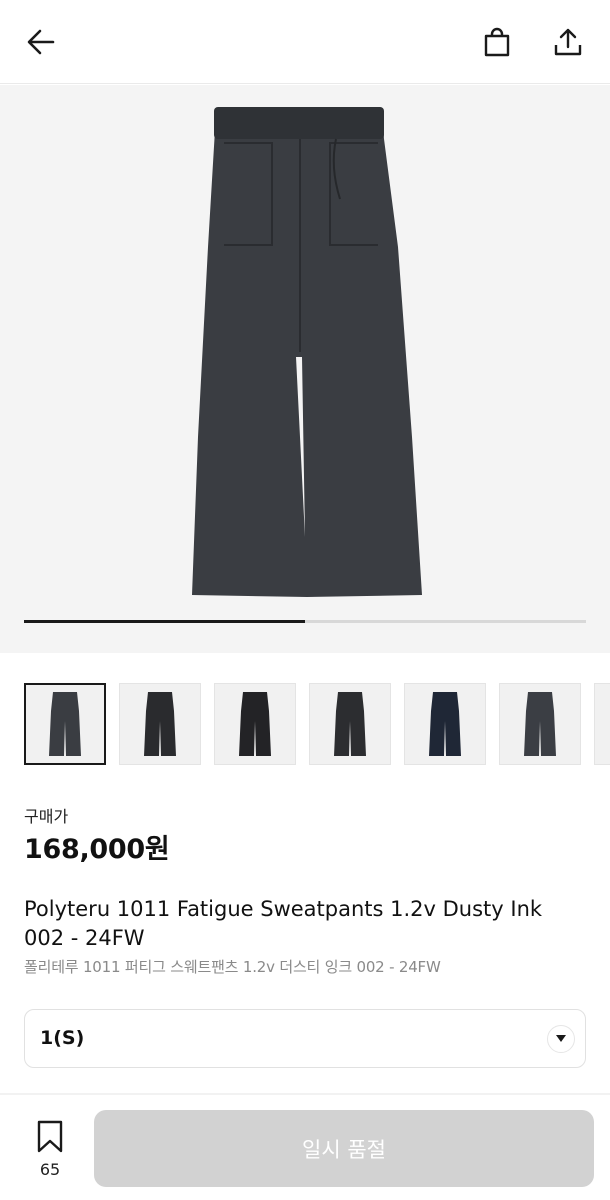  What do you see at coordinates (305, 1094) in the screenshot?
I see `bottom-bar-divider` at bounding box center [305, 1094].